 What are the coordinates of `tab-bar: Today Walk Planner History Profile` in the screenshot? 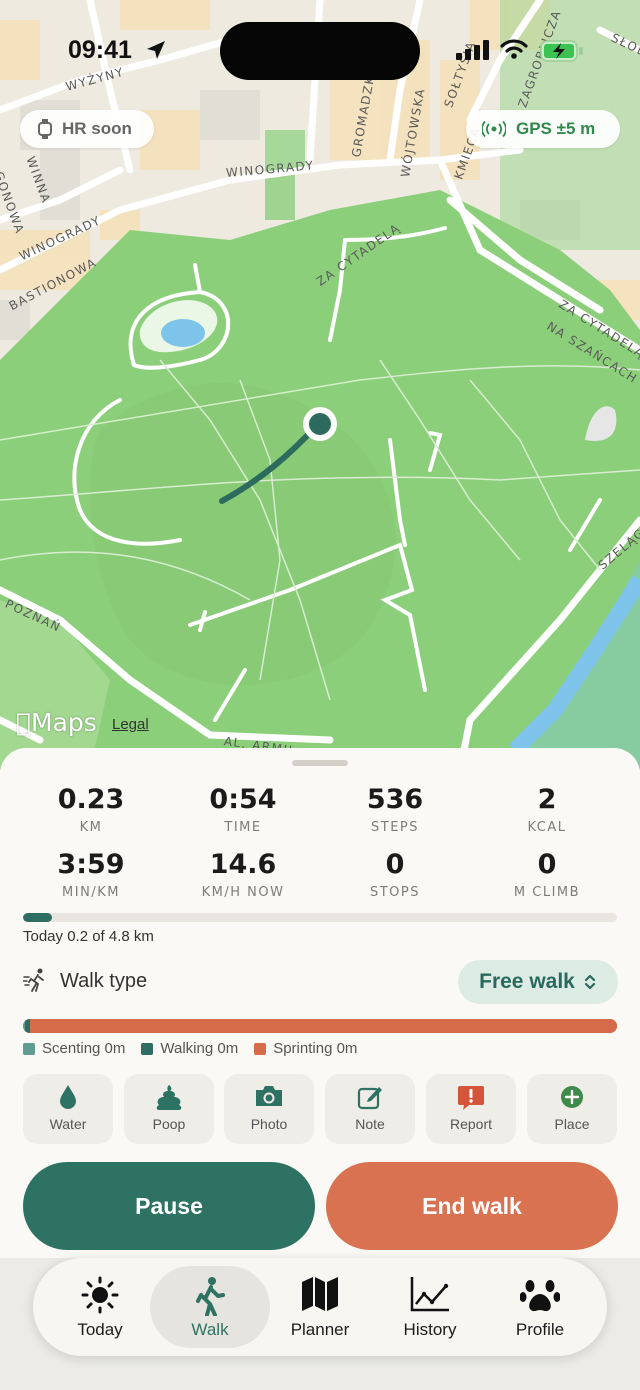 It's located at (320, 1307).